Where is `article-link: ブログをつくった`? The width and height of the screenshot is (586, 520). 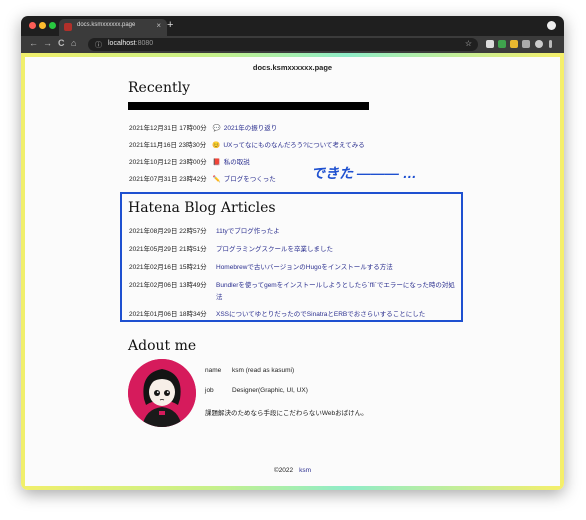 article-link: ブログをつくった is located at coordinates (250, 179).